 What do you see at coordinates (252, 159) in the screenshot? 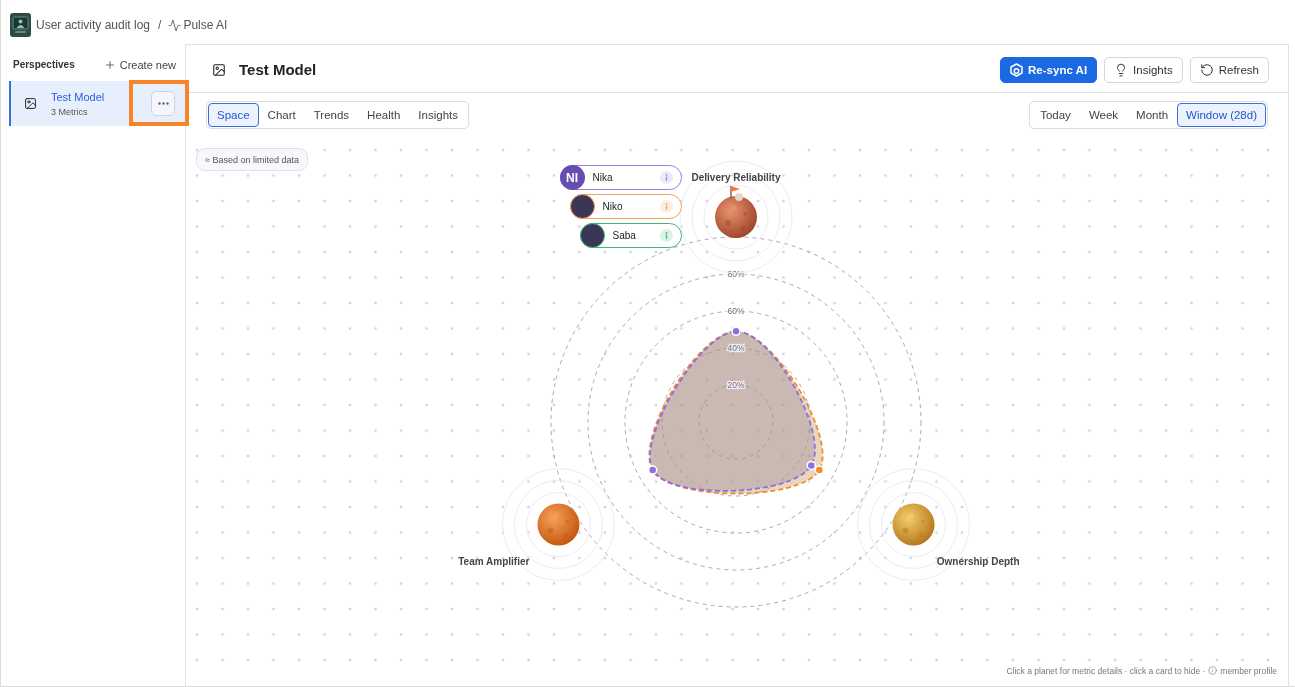
I see `notice-badge: ≈ Based on limited data` at bounding box center [252, 159].